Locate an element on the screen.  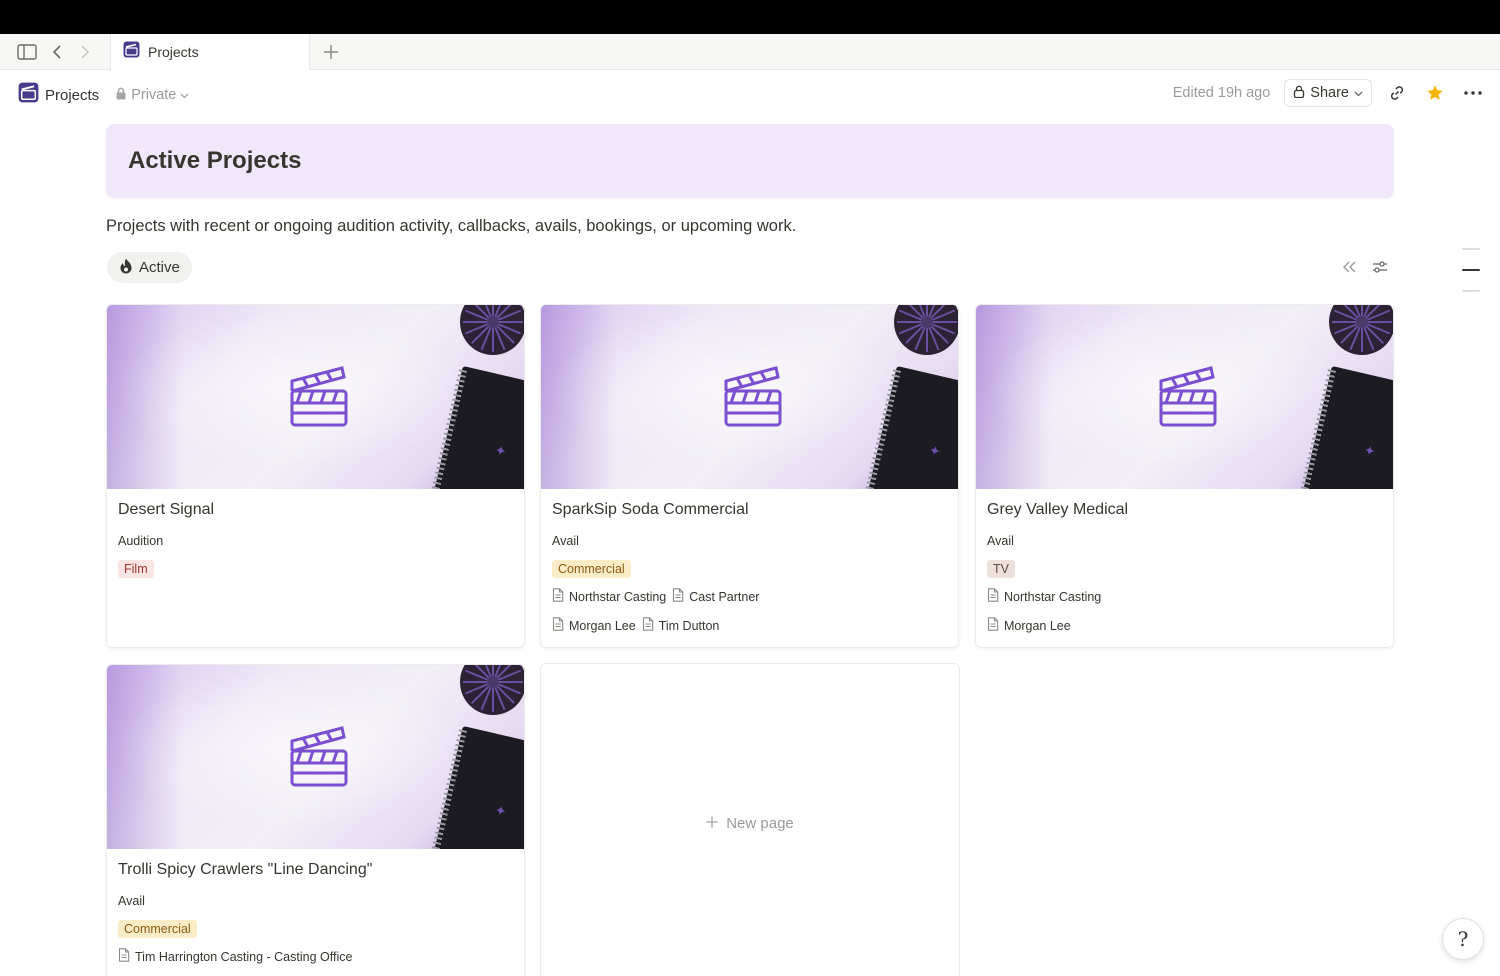
title-callout: Active Projects is located at coordinates (750, 161).